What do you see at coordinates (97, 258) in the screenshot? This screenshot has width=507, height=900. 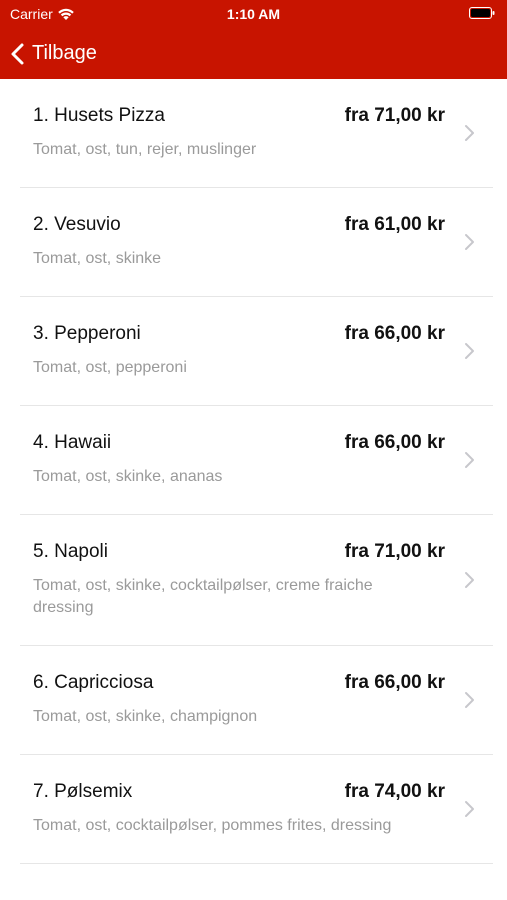 I see `item-description: Tomat, ost, skinke` at bounding box center [97, 258].